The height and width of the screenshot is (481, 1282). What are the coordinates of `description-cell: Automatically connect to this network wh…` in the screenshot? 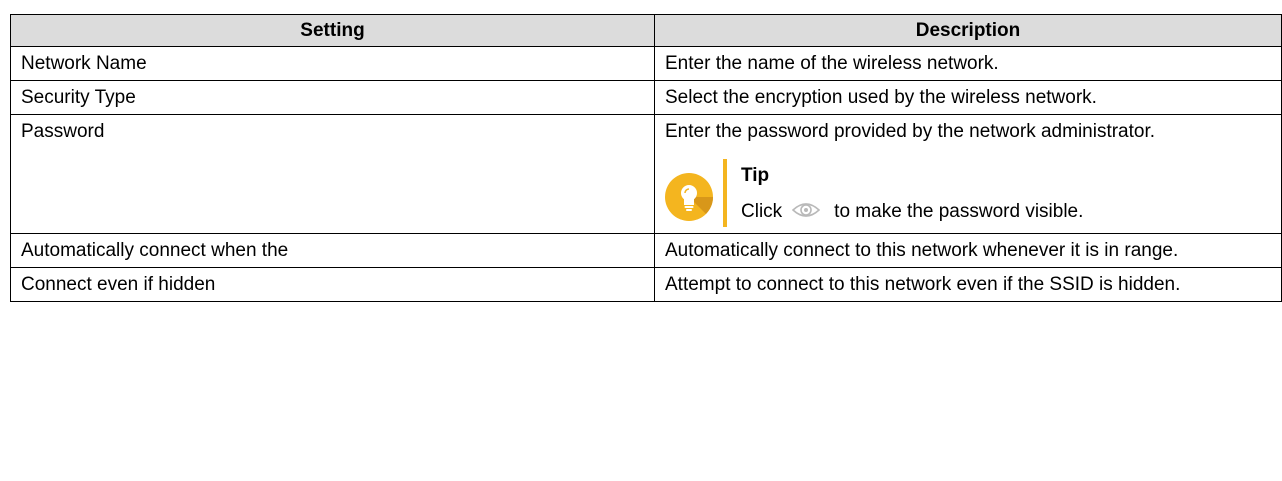 It's located at (968, 250).